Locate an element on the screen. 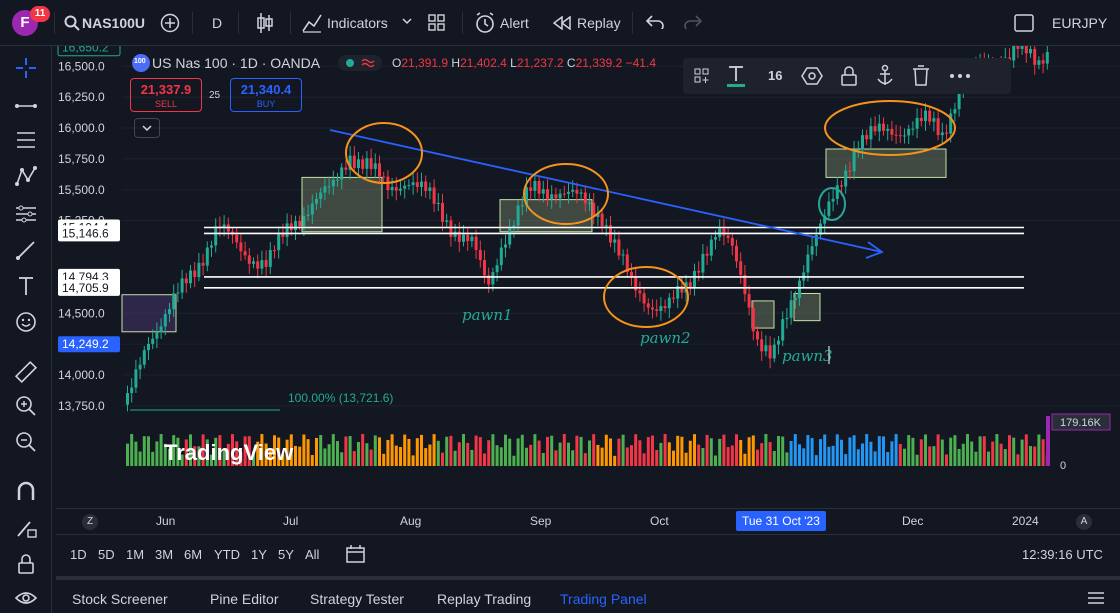 The width and height of the screenshot is (1120, 613). tab-replay-trading: Replay Trading is located at coordinates (484, 599).